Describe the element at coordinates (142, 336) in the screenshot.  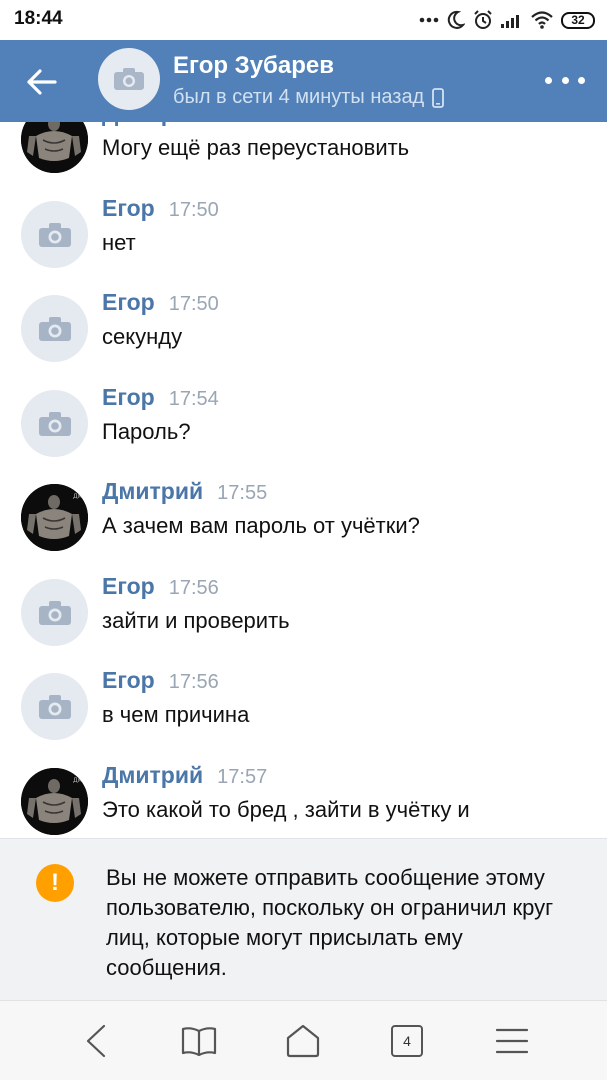
I see `message-text: секунду` at that location.